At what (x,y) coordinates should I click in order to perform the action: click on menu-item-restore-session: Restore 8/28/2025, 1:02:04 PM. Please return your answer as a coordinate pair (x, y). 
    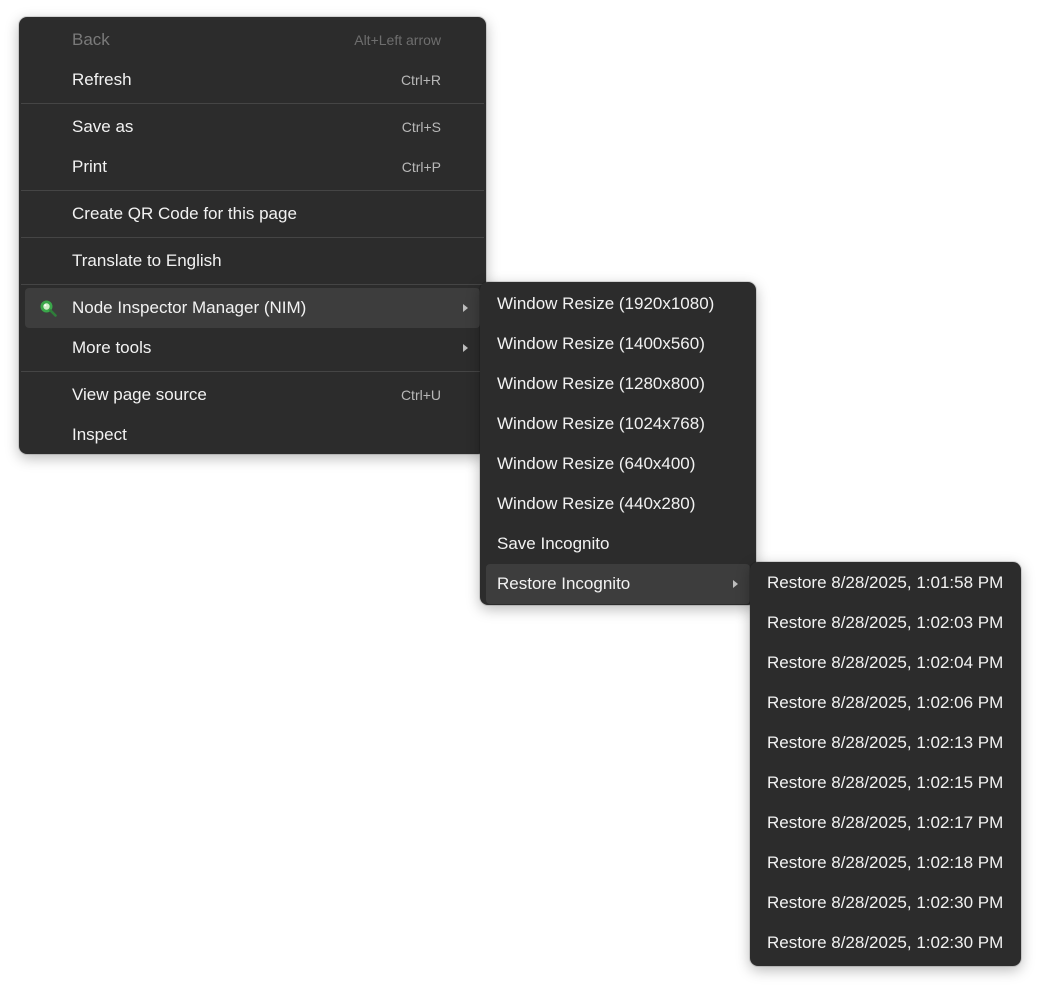
    Looking at the image, I should click on (885, 663).